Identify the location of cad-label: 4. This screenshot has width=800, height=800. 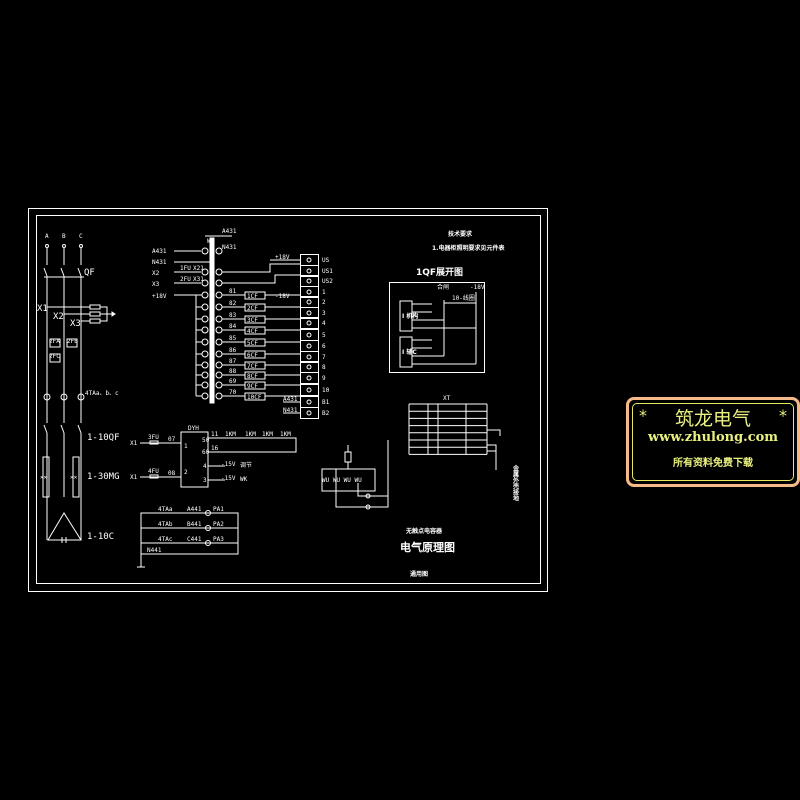
(205, 466).